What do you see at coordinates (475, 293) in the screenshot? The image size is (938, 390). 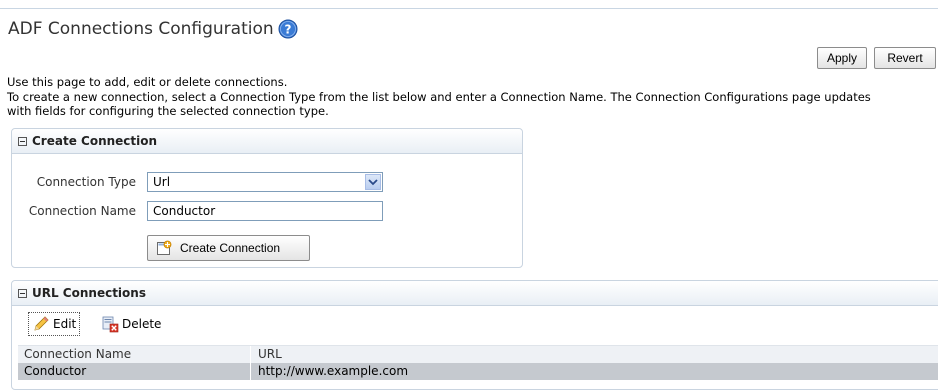 I see `url-connections-header: URL Connections` at bounding box center [475, 293].